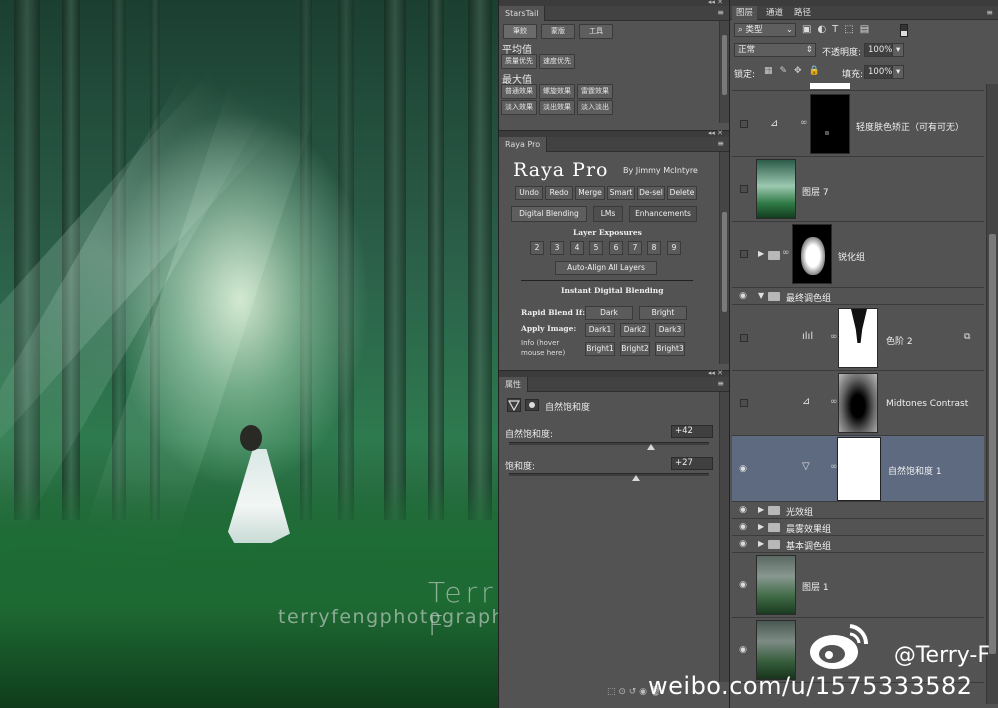 The width and height of the screenshot is (998, 708). I want to click on saturation-slider, so click(609, 474).